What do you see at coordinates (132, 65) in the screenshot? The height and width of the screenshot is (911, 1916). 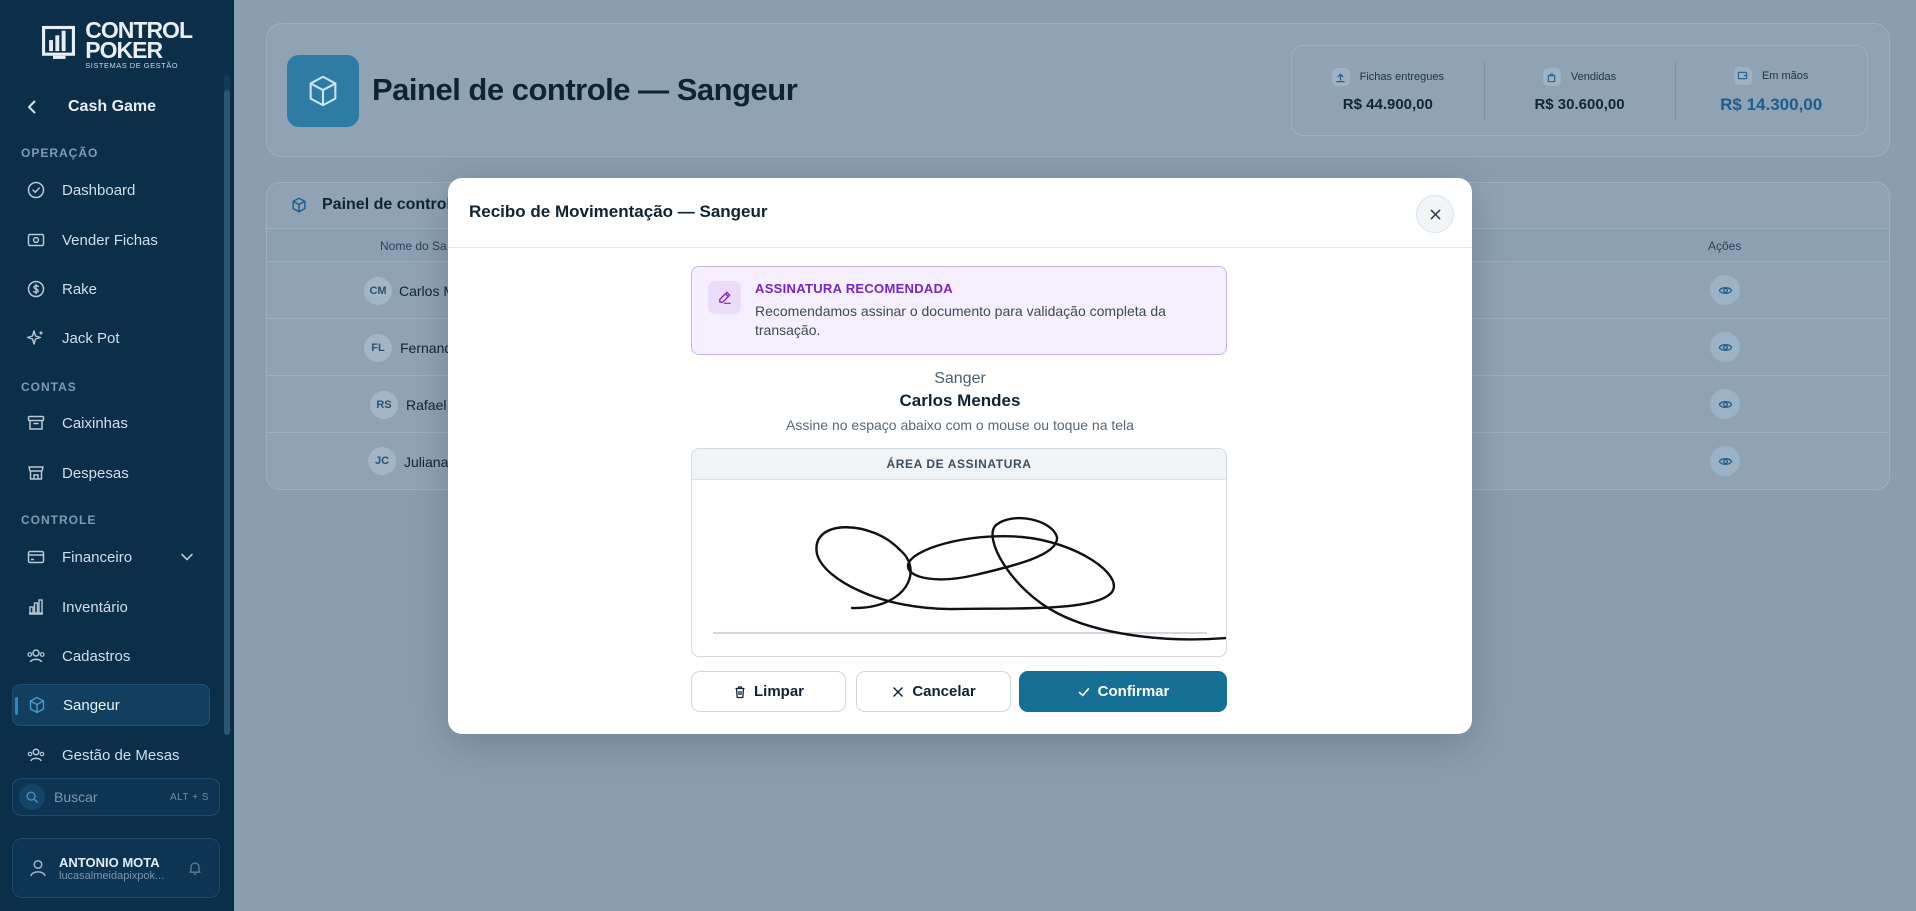 I see `logo-tagline: SISTEMAS DE GESTÃO` at bounding box center [132, 65].